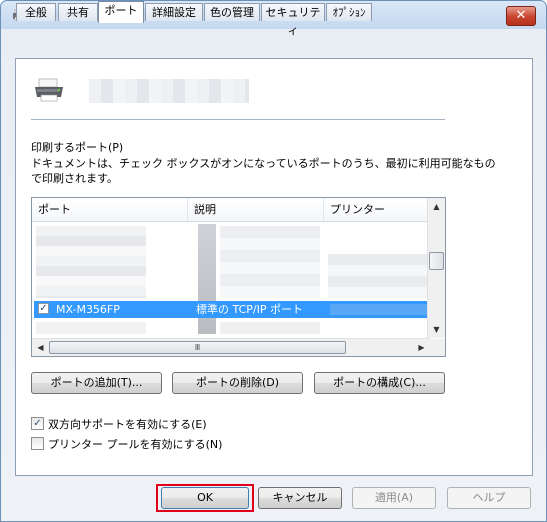 This screenshot has width=547, height=522. I want to click on close-button: ✕, so click(521, 16).